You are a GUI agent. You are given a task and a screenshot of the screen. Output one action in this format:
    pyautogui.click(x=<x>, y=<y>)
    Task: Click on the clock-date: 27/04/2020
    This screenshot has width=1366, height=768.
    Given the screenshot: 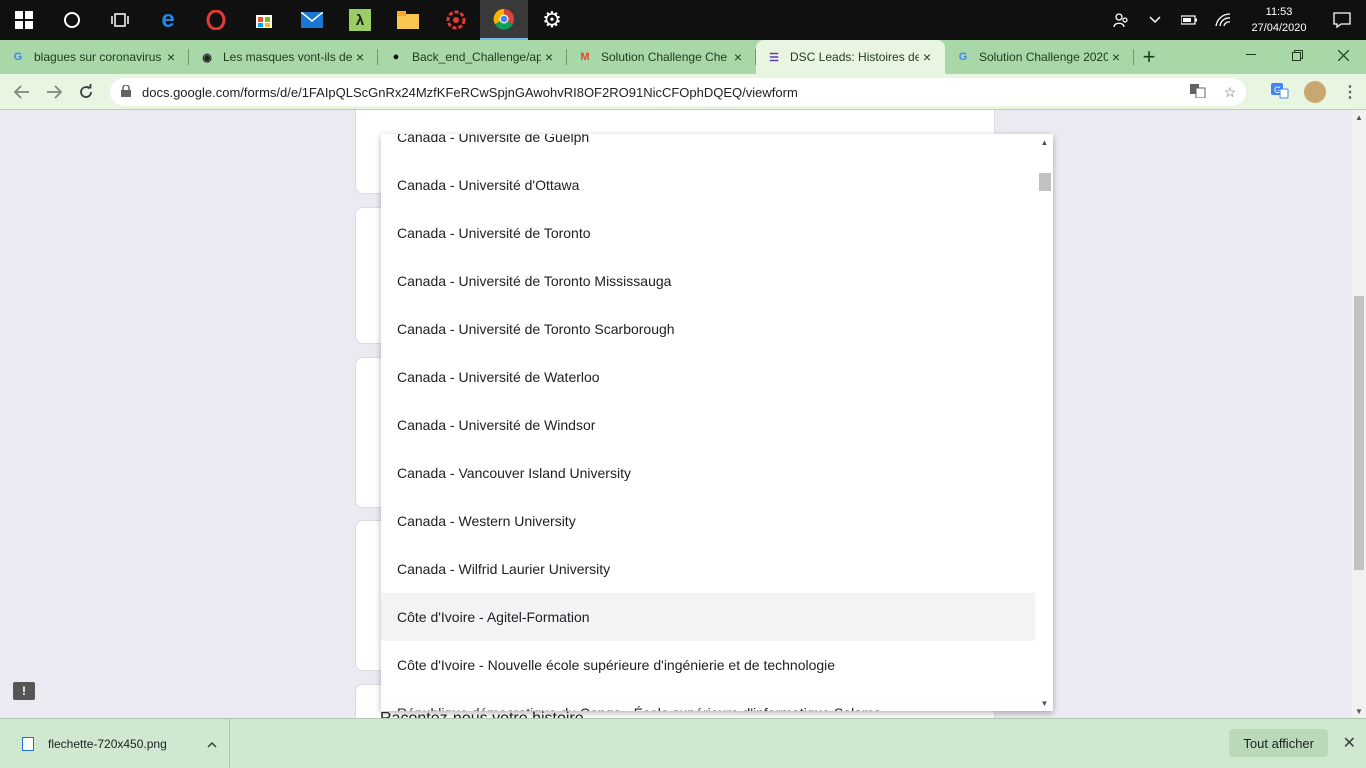 What is the action you would take?
    pyautogui.click(x=1279, y=28)
    